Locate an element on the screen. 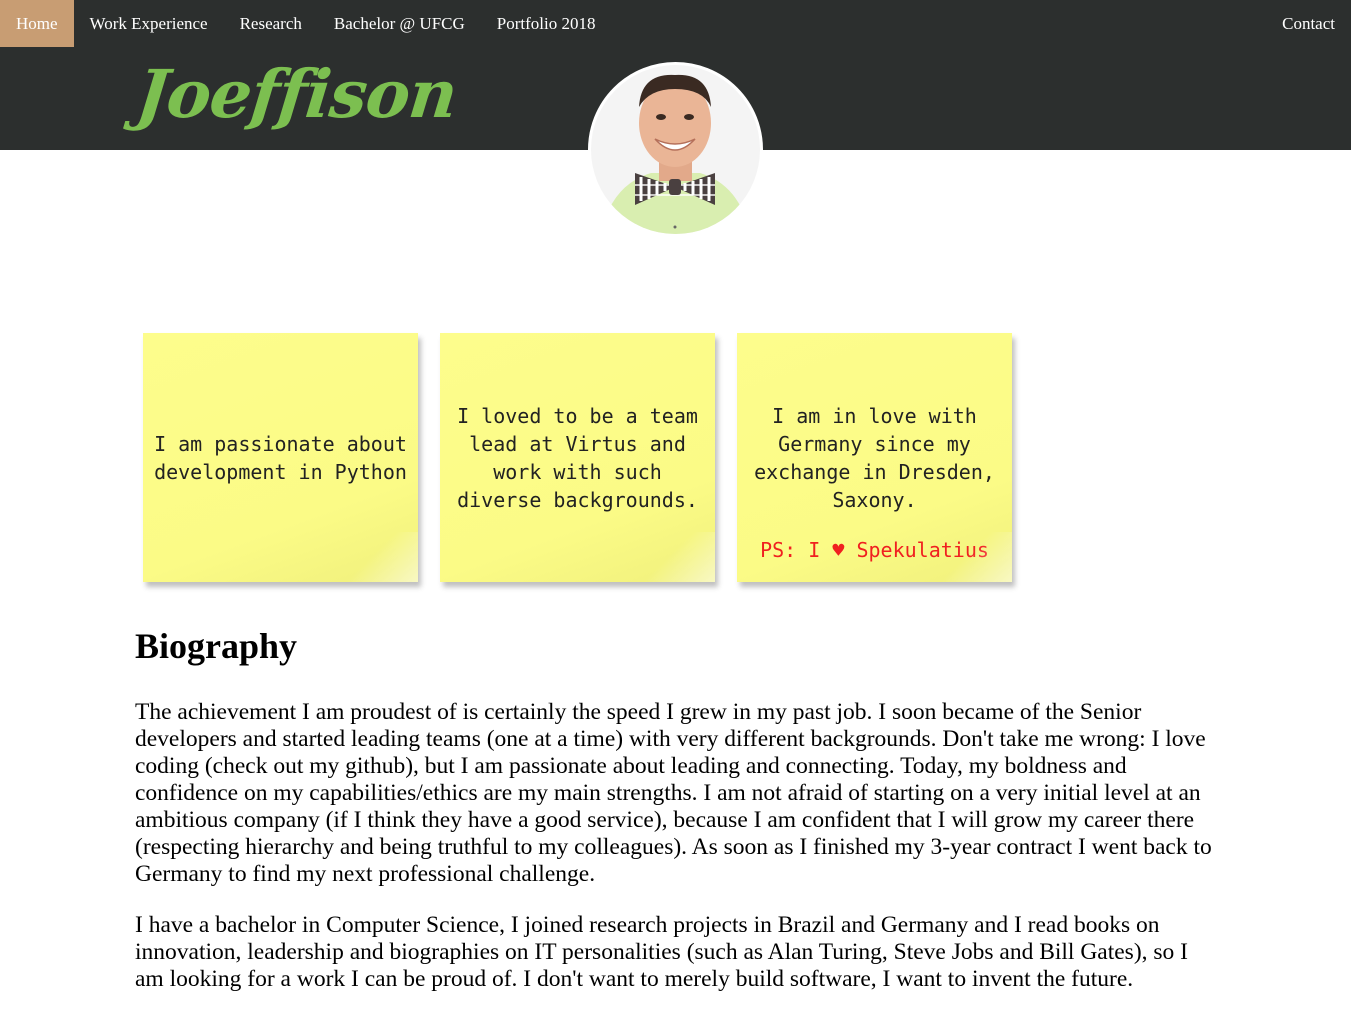 The image size is (1351, 1012). sticky-note-ps: PS: I ♥ Spekulatius is located at coordinates (874, 550).